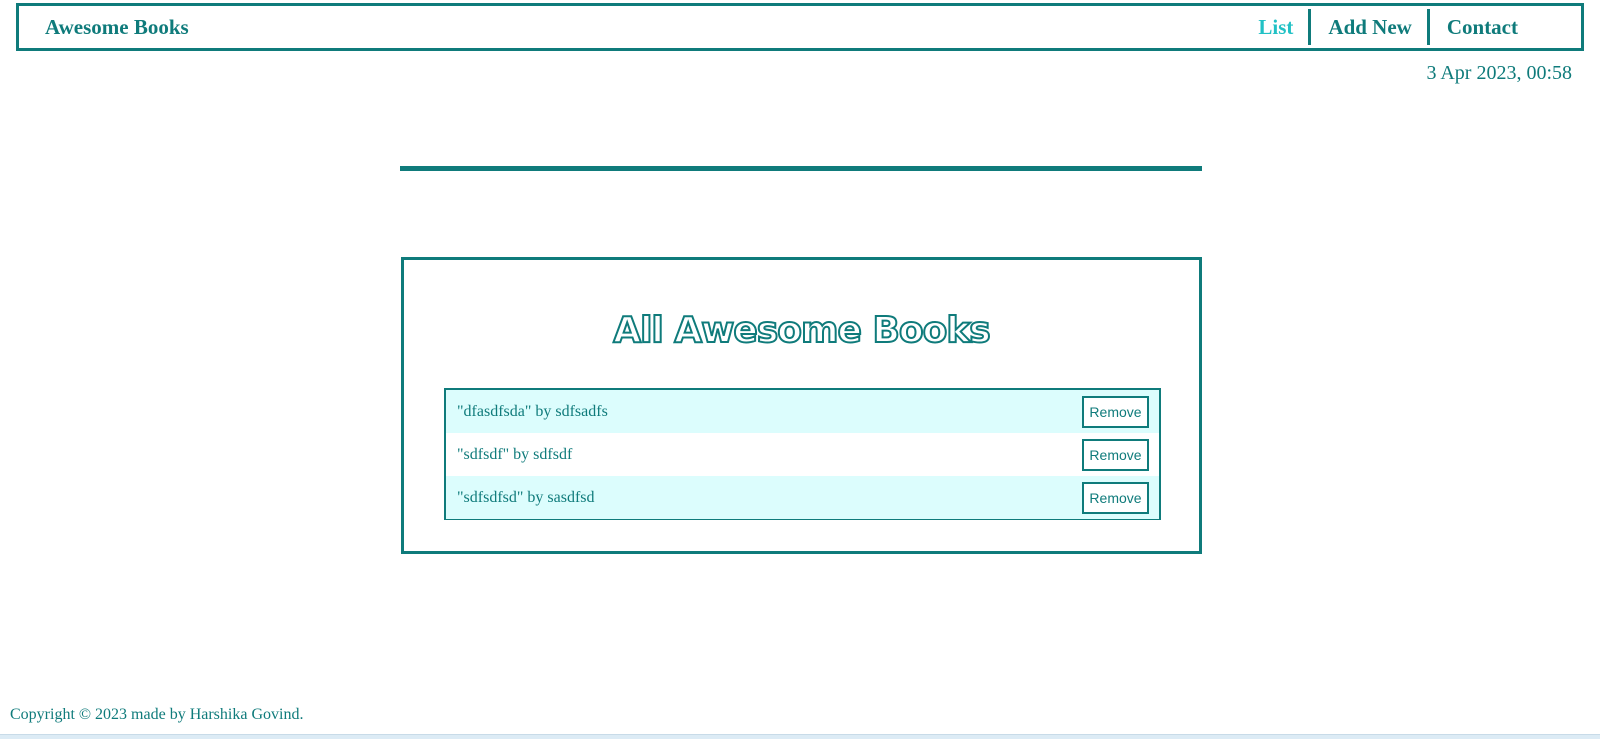 The image size is (1600, 739). What do you see at coordinates (532, 411) in the screenshot?
I see `book-entry-text: "dfasdfsda" by sdfsadfs` at bounding box center [532, 411].